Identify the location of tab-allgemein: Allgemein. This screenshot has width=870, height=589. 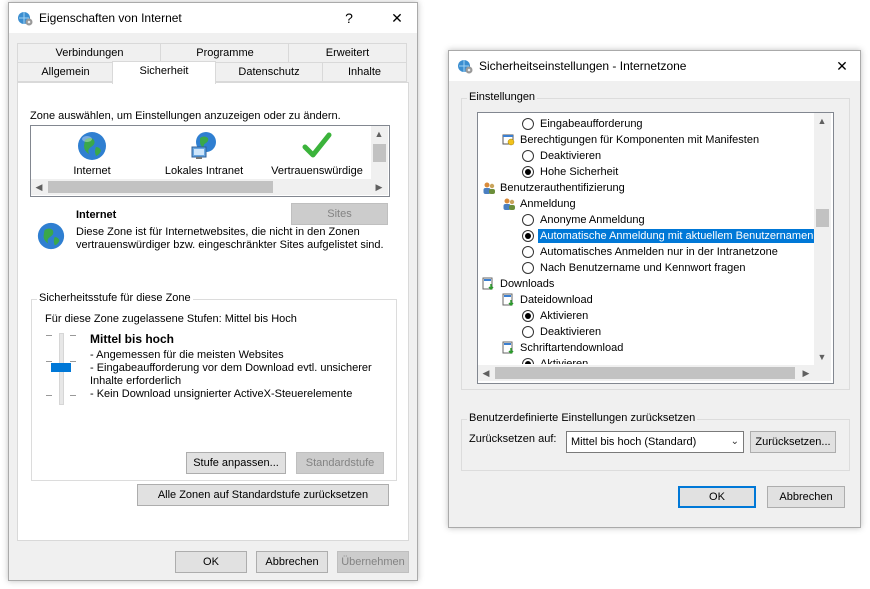
(65, 72).